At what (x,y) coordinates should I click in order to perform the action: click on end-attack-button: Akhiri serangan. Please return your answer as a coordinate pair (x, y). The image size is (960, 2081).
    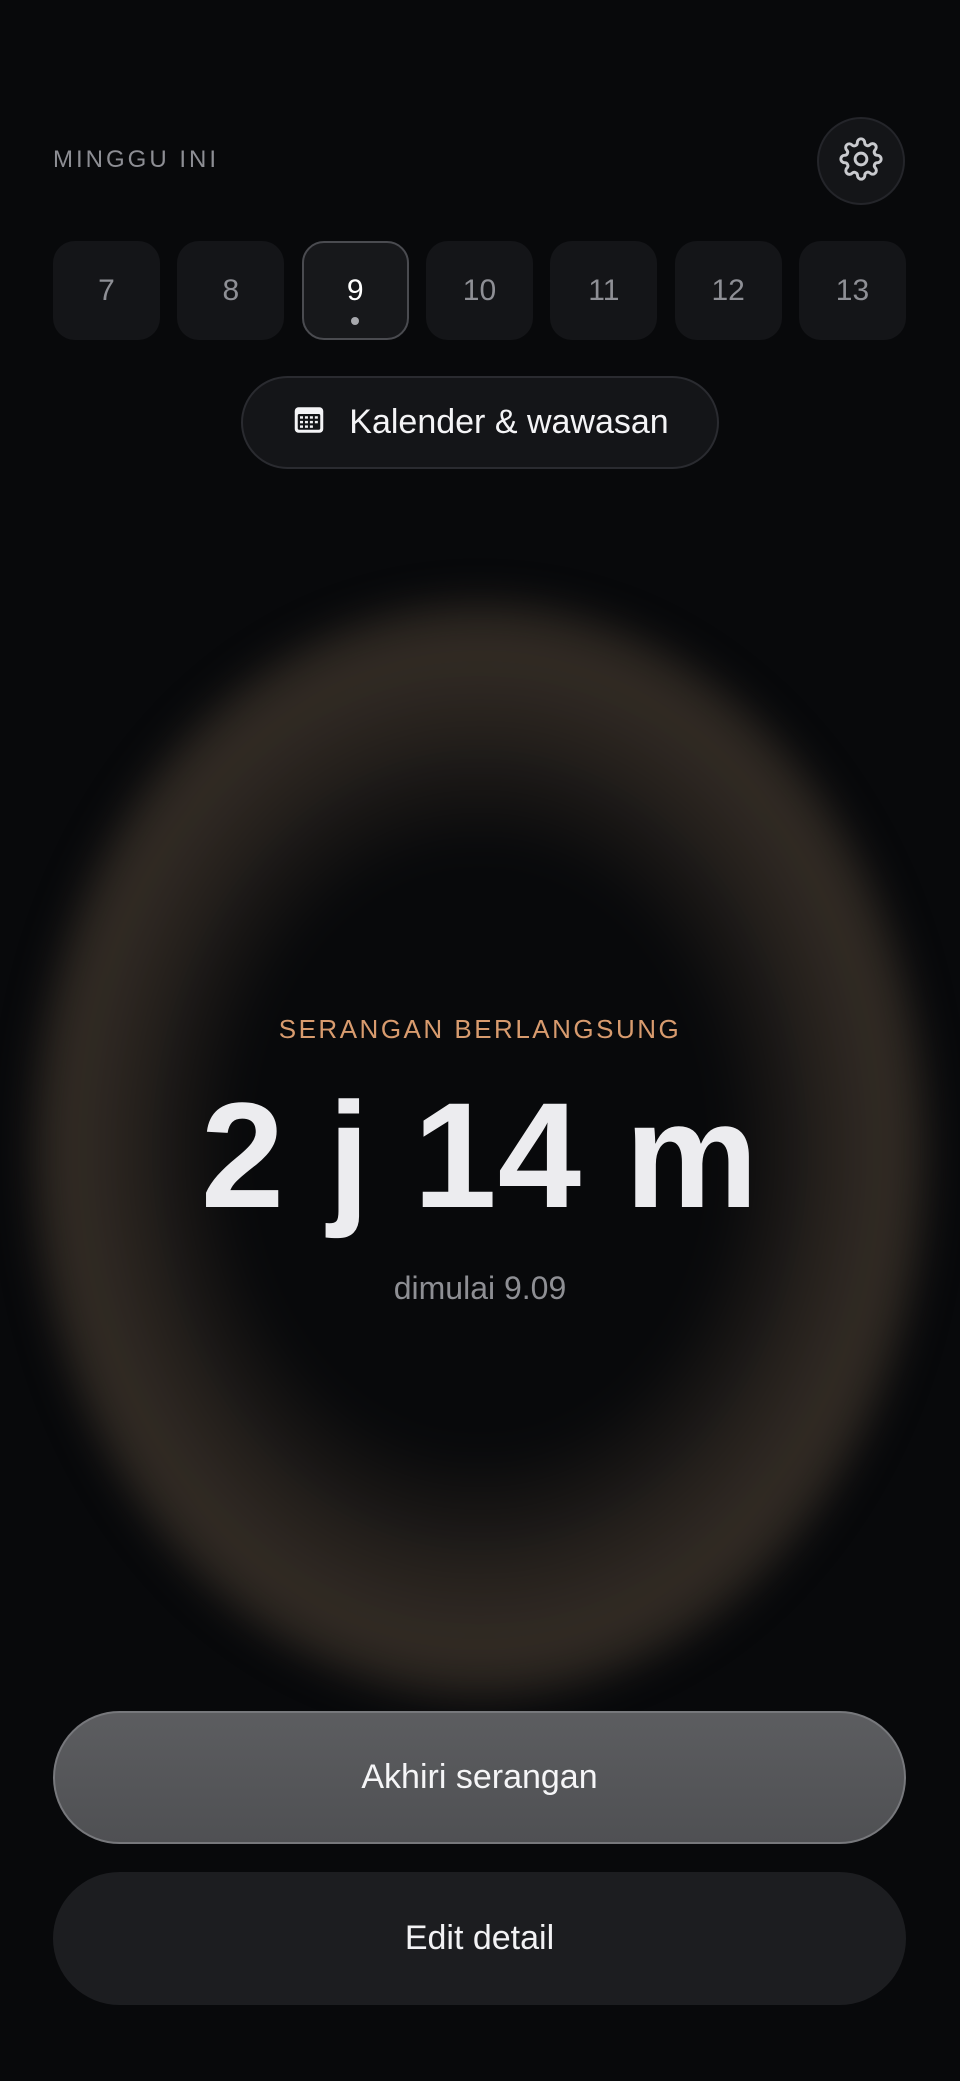
    Looking at the image, I should click on (479, 1777).